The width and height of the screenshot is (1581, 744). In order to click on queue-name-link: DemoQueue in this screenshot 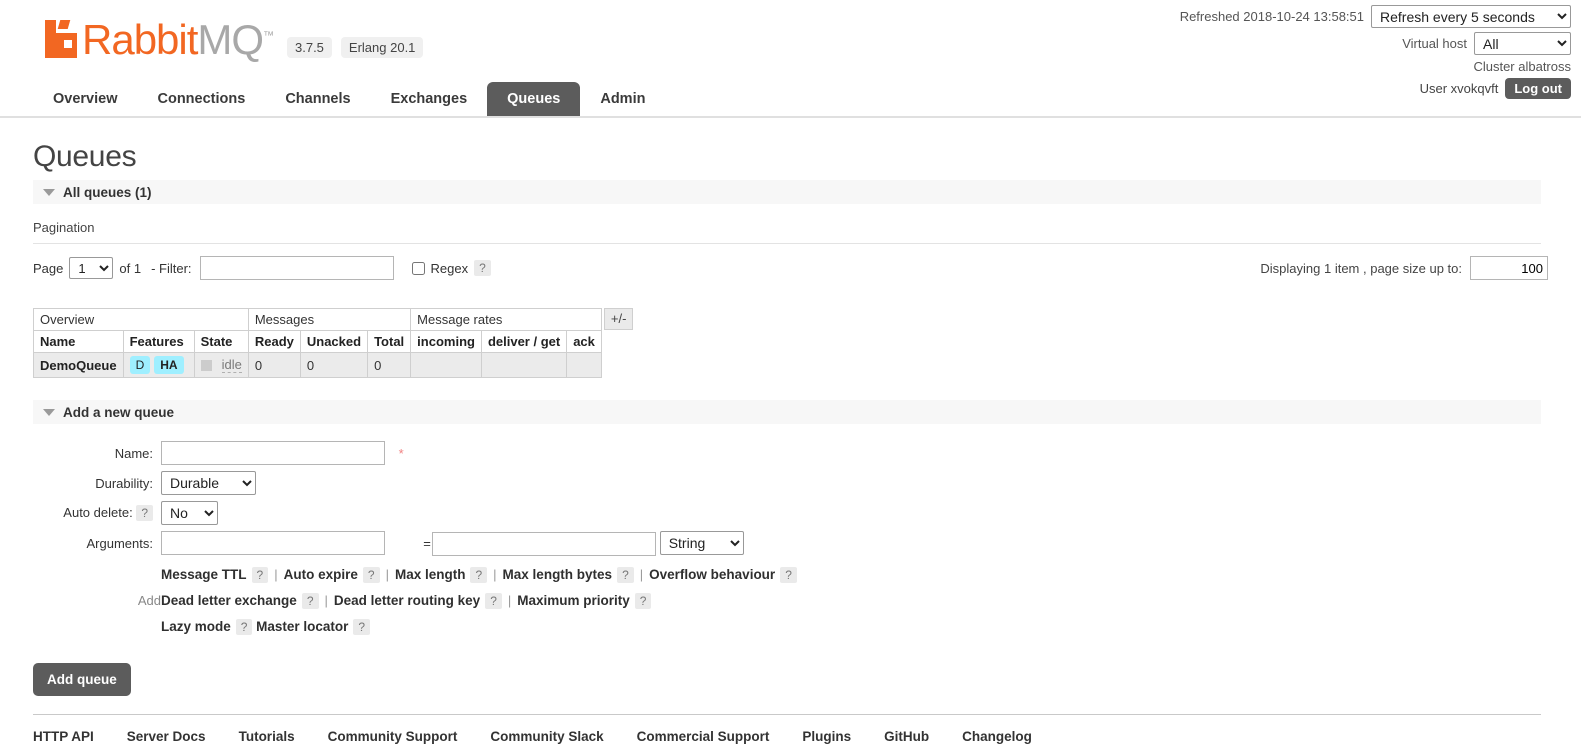, I will do `click(78, 365)`.